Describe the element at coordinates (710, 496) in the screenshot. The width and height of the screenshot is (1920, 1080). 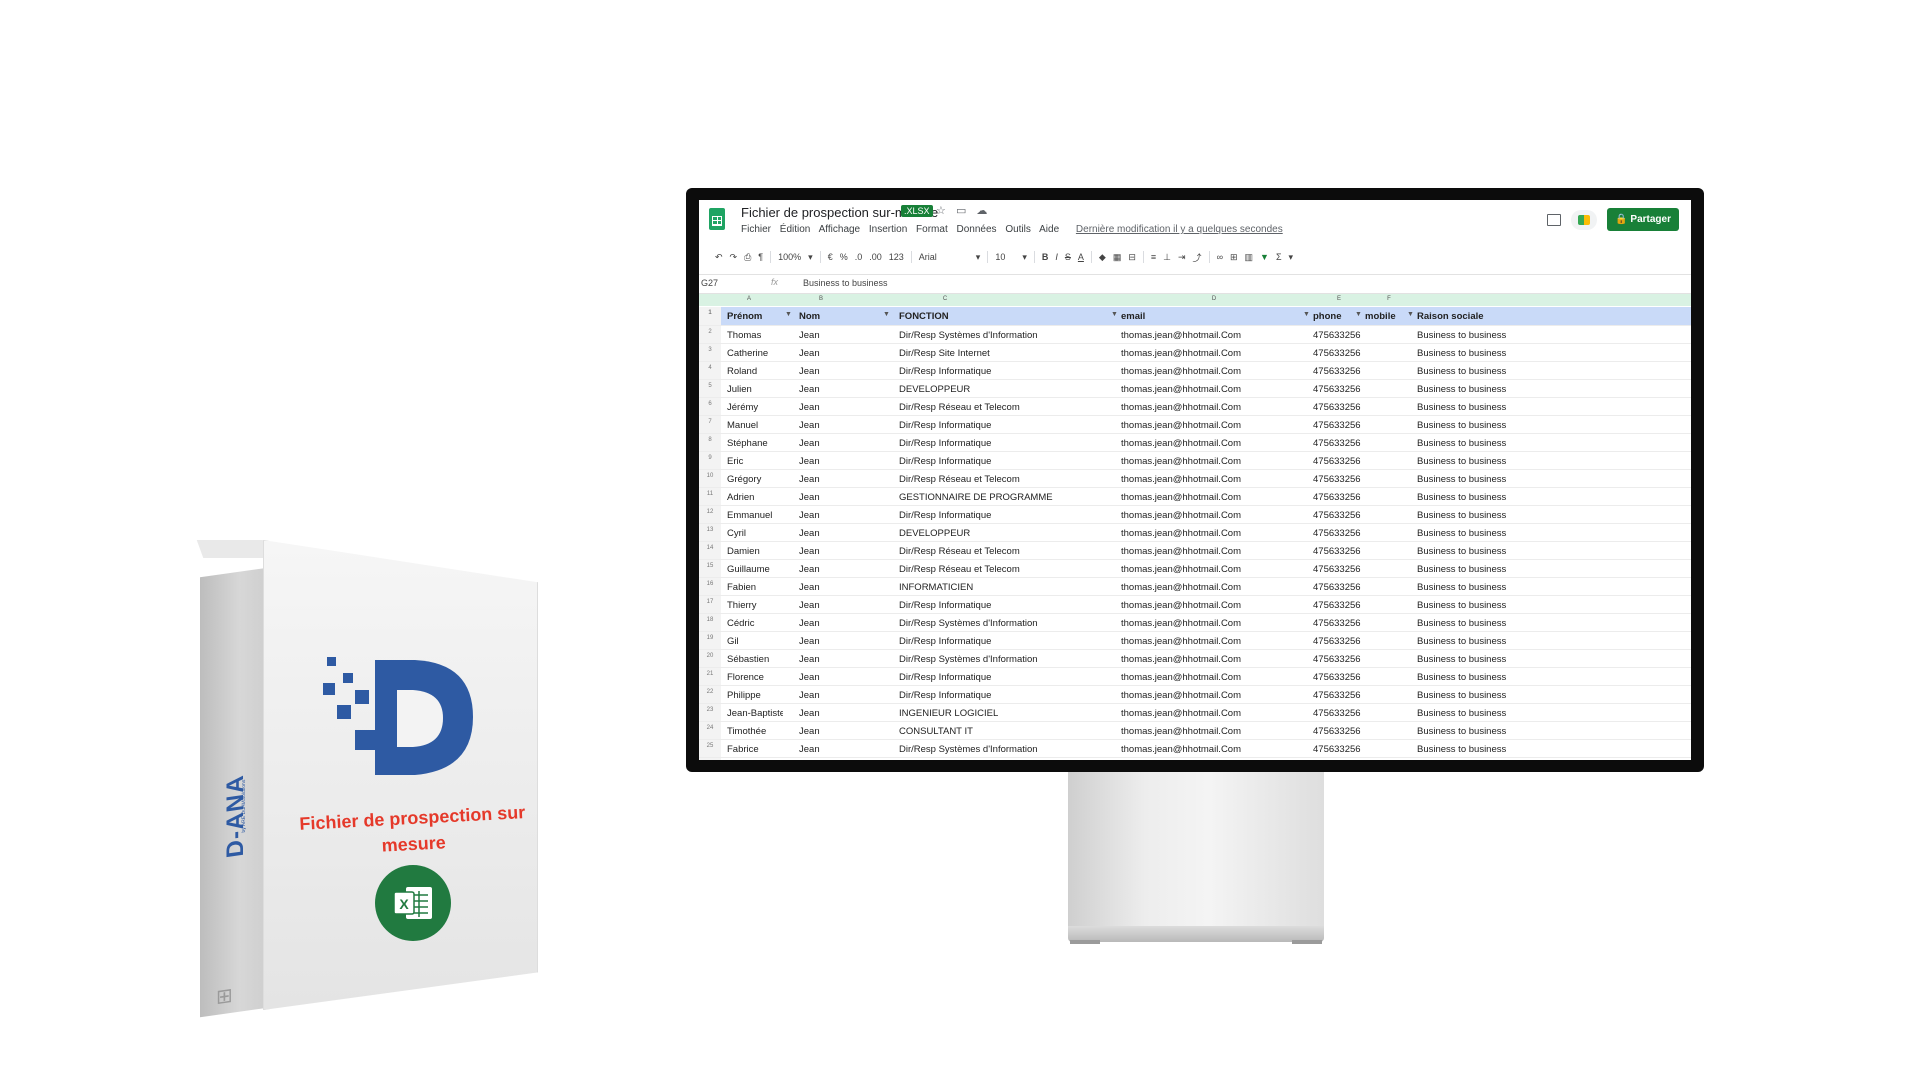
I see `row-number: 11` at that location.